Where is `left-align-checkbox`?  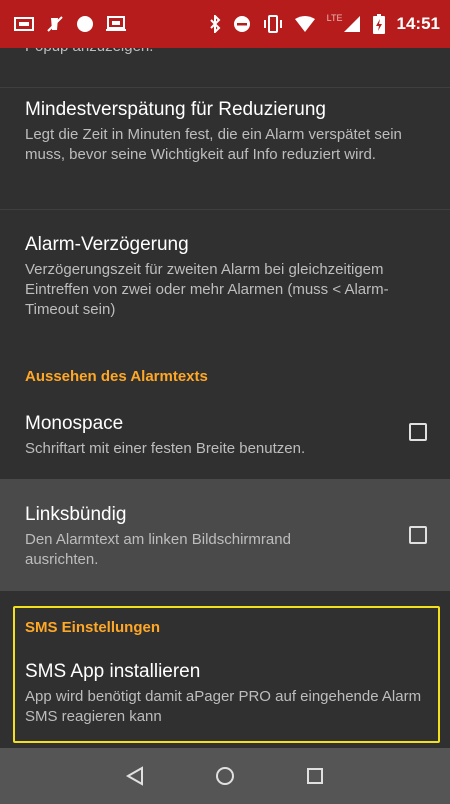
left-align-checkbox is located at coordinates (418, 535).